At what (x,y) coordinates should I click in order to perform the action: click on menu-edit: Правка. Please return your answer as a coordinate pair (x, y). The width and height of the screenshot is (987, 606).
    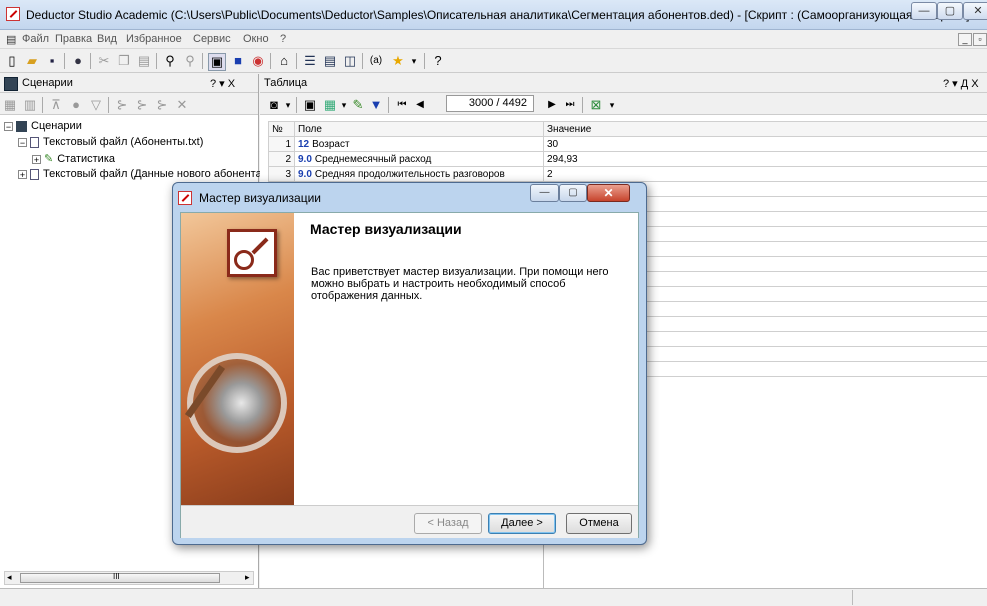
    Looking at the image, I should click on (73, 39).